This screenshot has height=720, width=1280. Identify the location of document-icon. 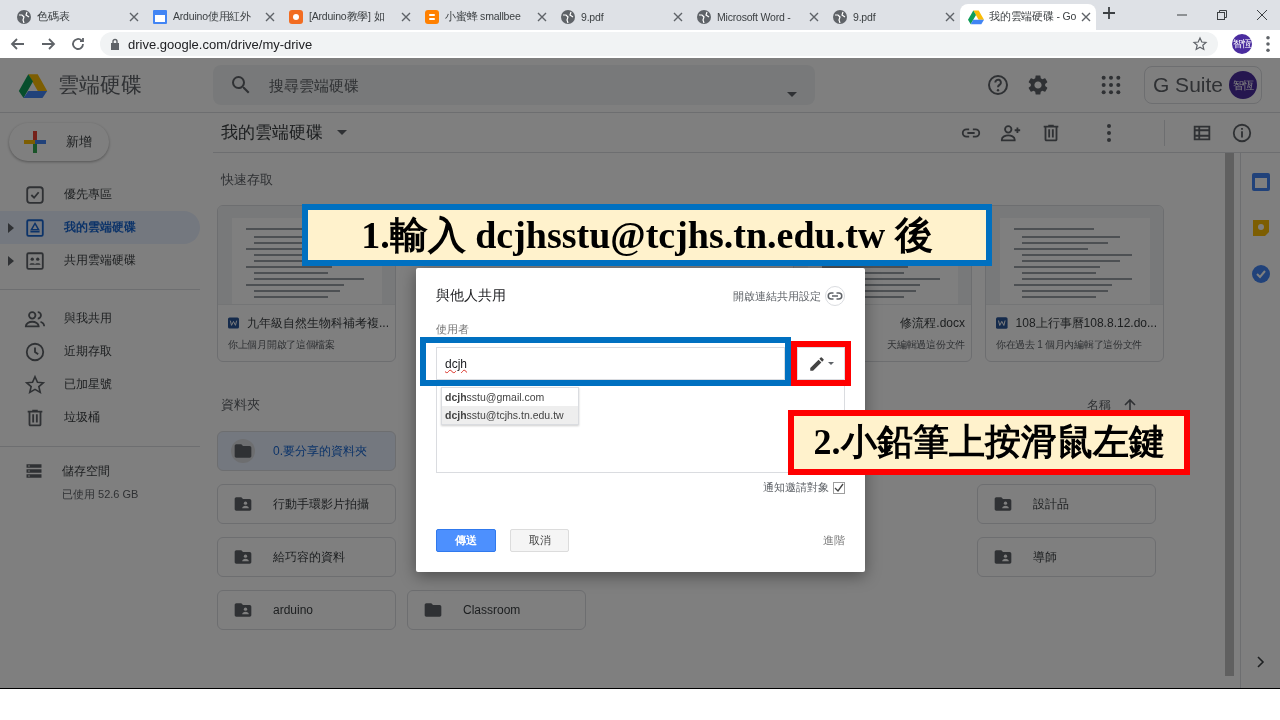
(160, 17).